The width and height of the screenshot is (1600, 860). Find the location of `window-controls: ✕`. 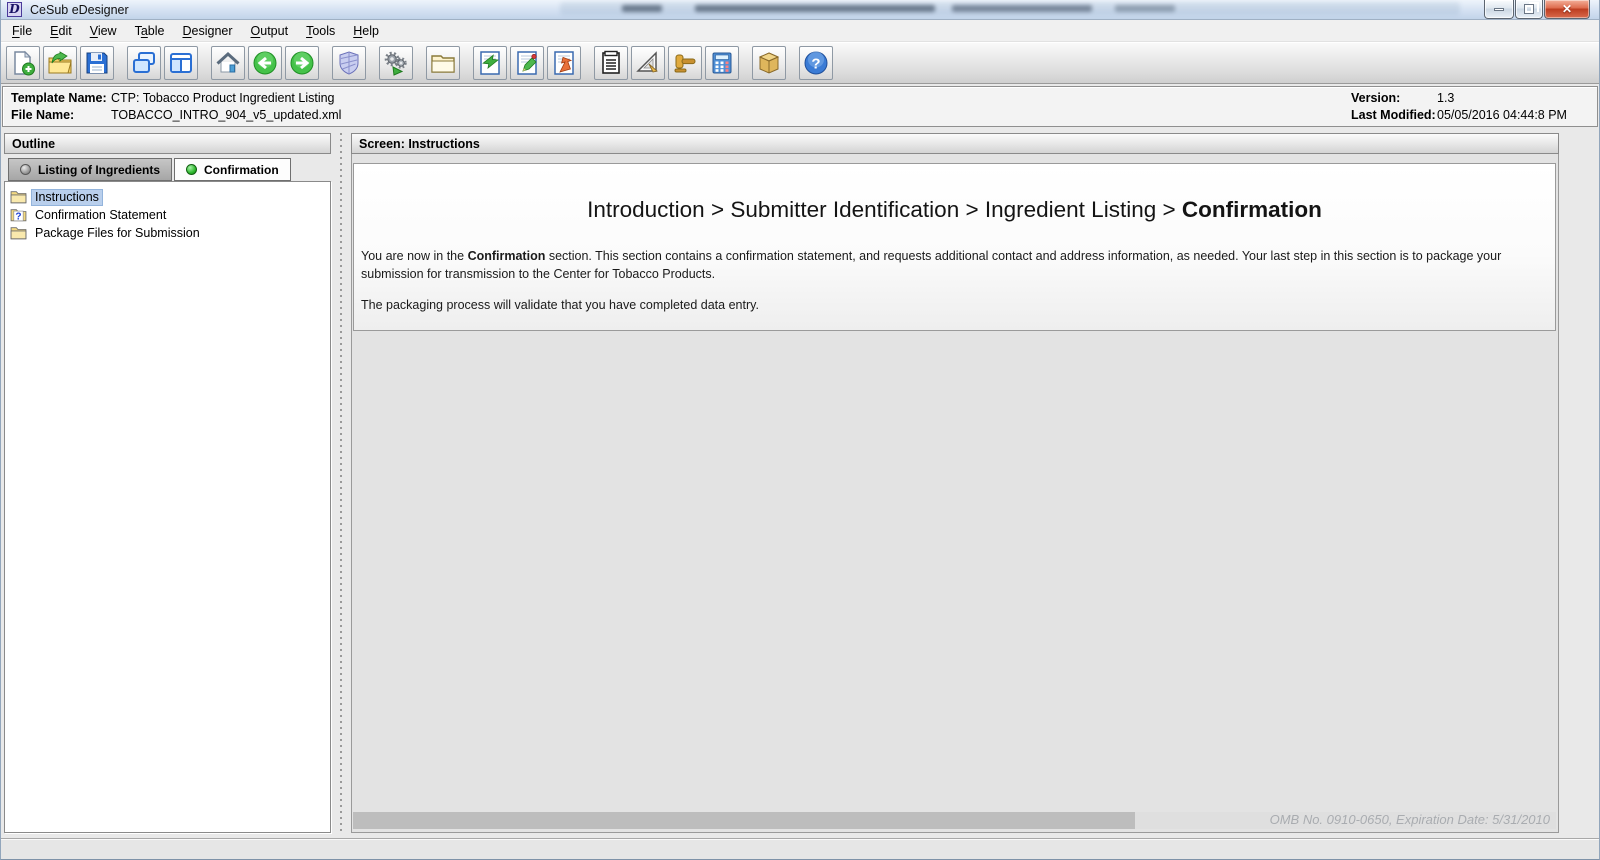

window-controls: ✕ is located at coordinates (1536, 9).